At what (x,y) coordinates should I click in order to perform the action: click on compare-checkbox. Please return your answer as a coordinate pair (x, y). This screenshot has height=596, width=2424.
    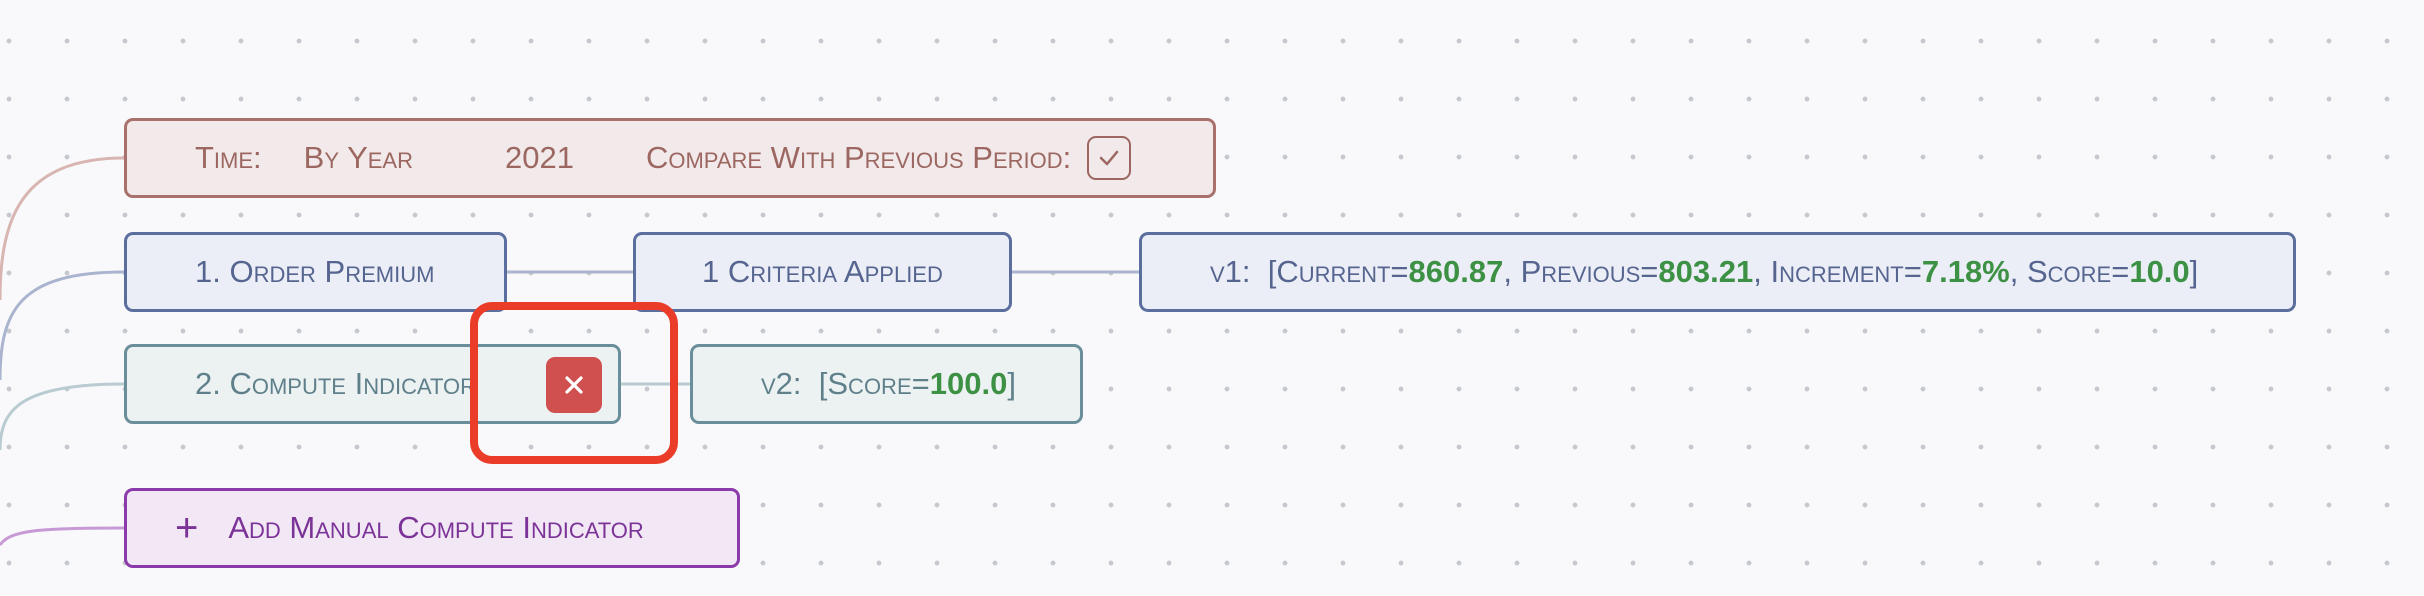
    Looking at the image, I should click on (1109, 158).